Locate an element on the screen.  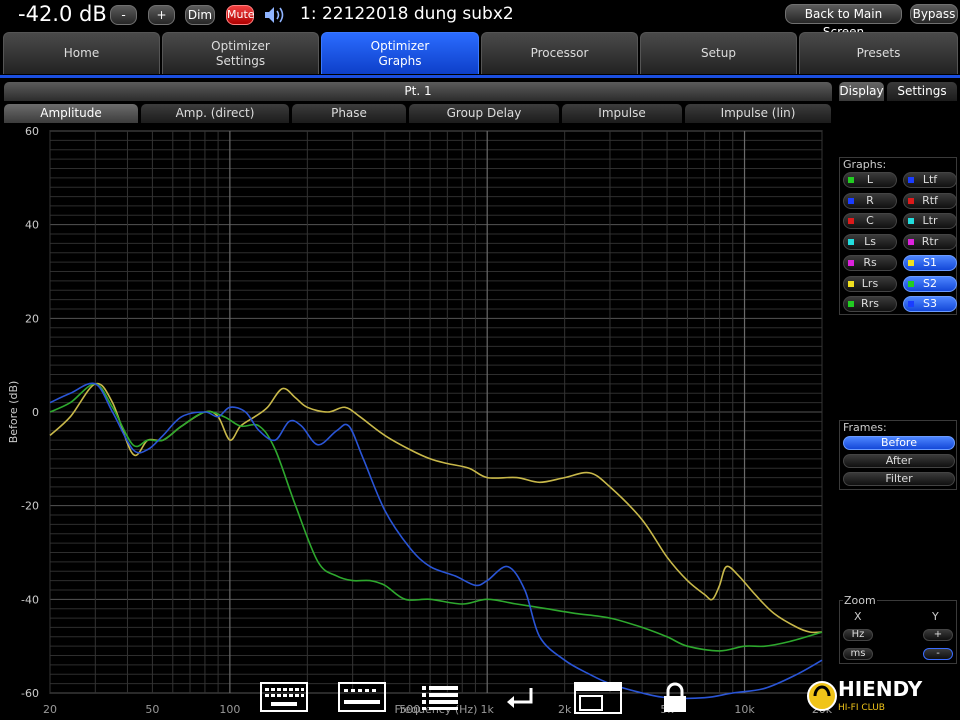
tab-underline is located at coordinates (480, 76).